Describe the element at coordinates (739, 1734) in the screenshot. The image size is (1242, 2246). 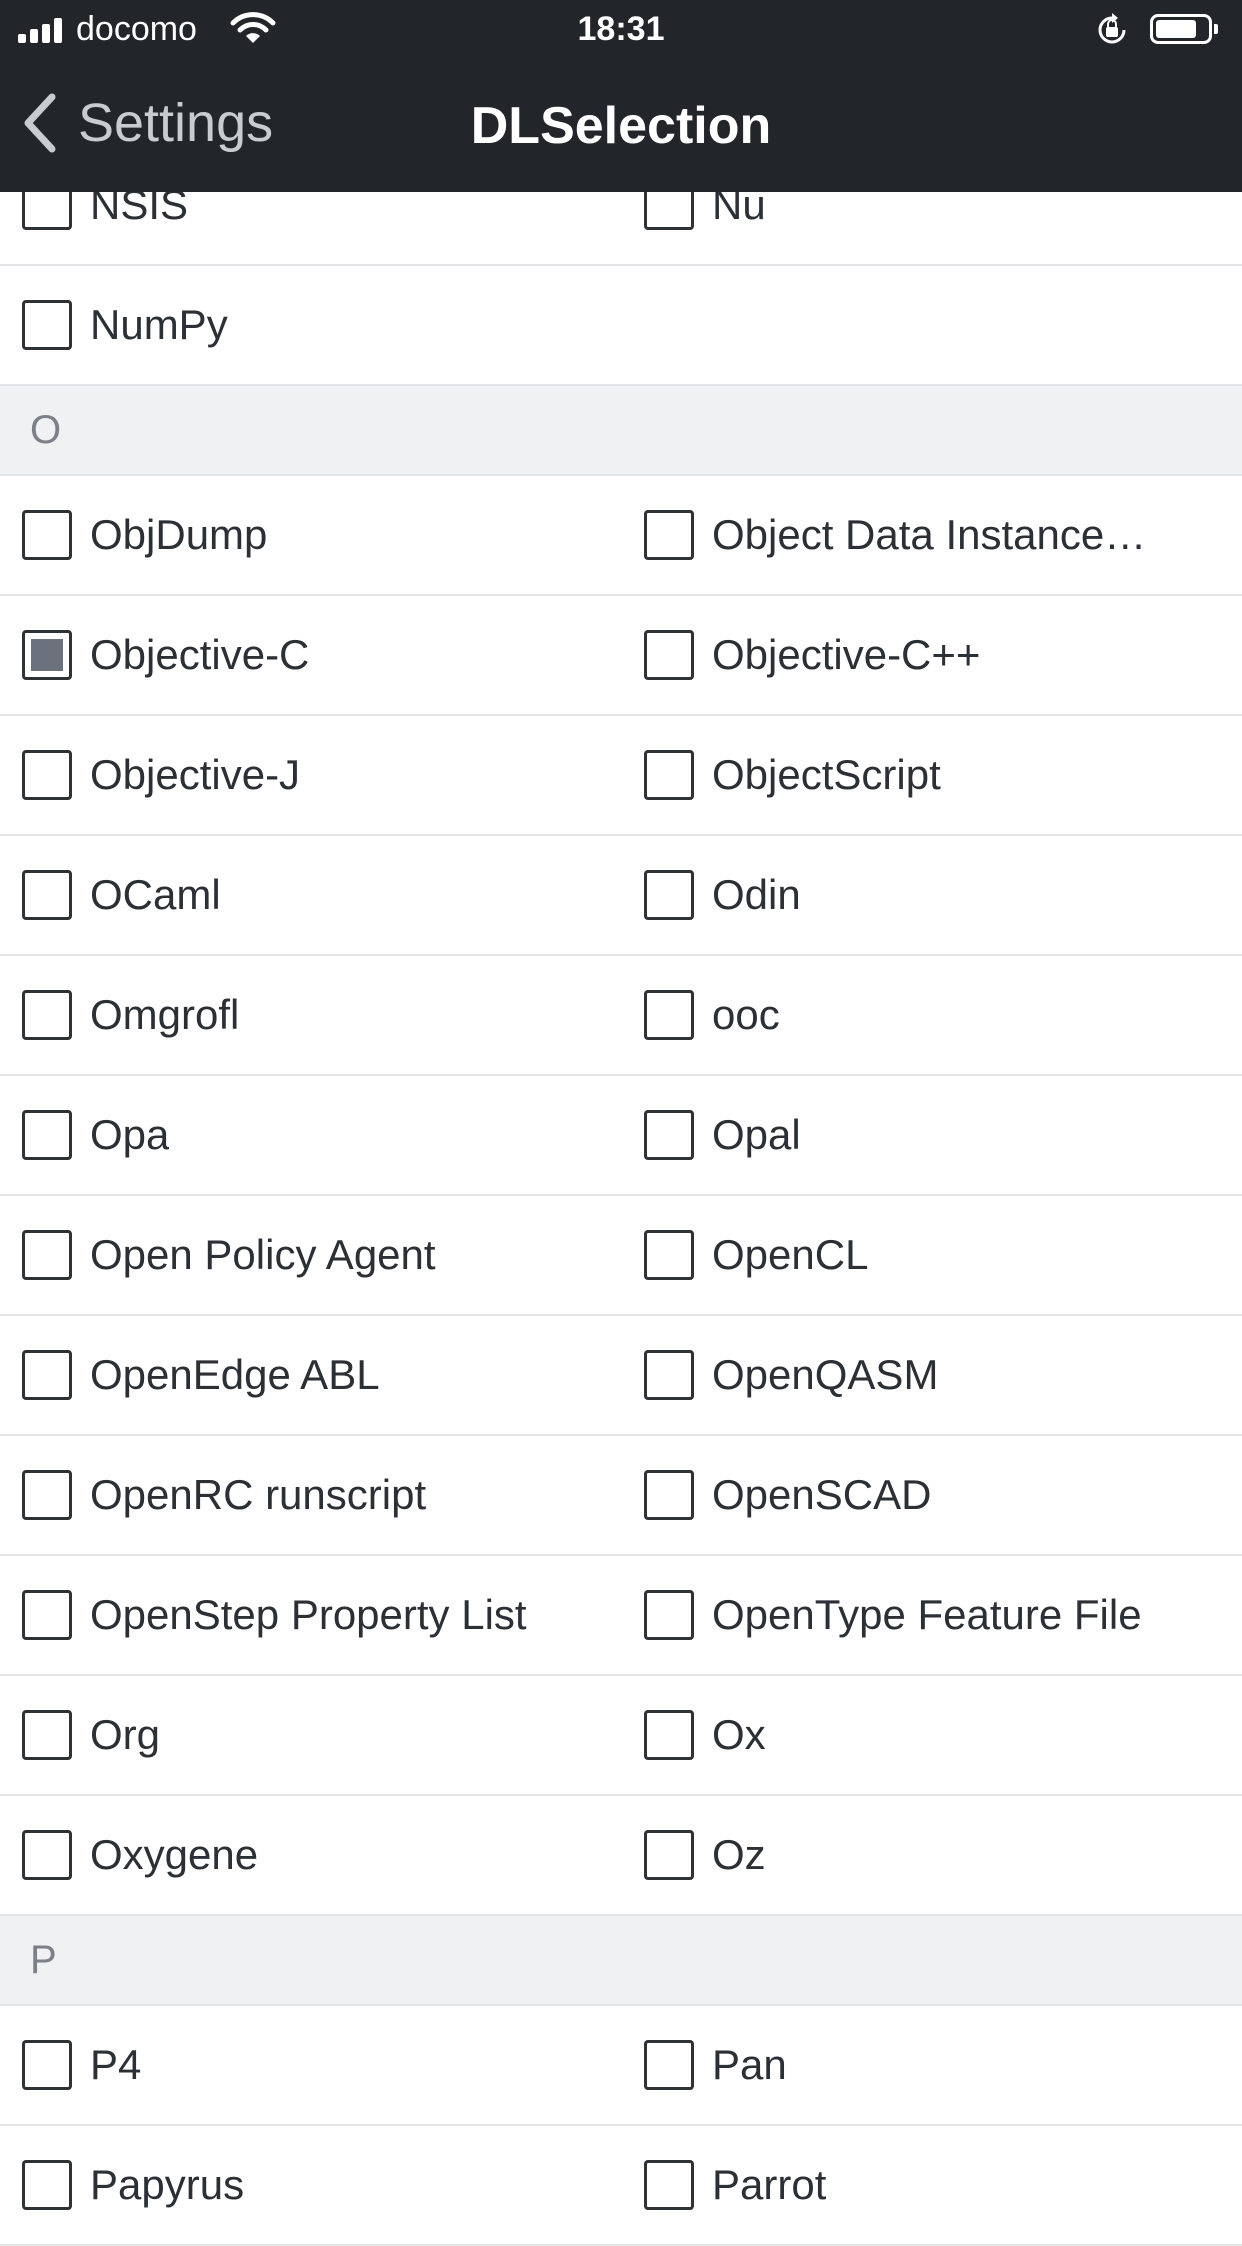
I see `language-label: Ox` at that location.